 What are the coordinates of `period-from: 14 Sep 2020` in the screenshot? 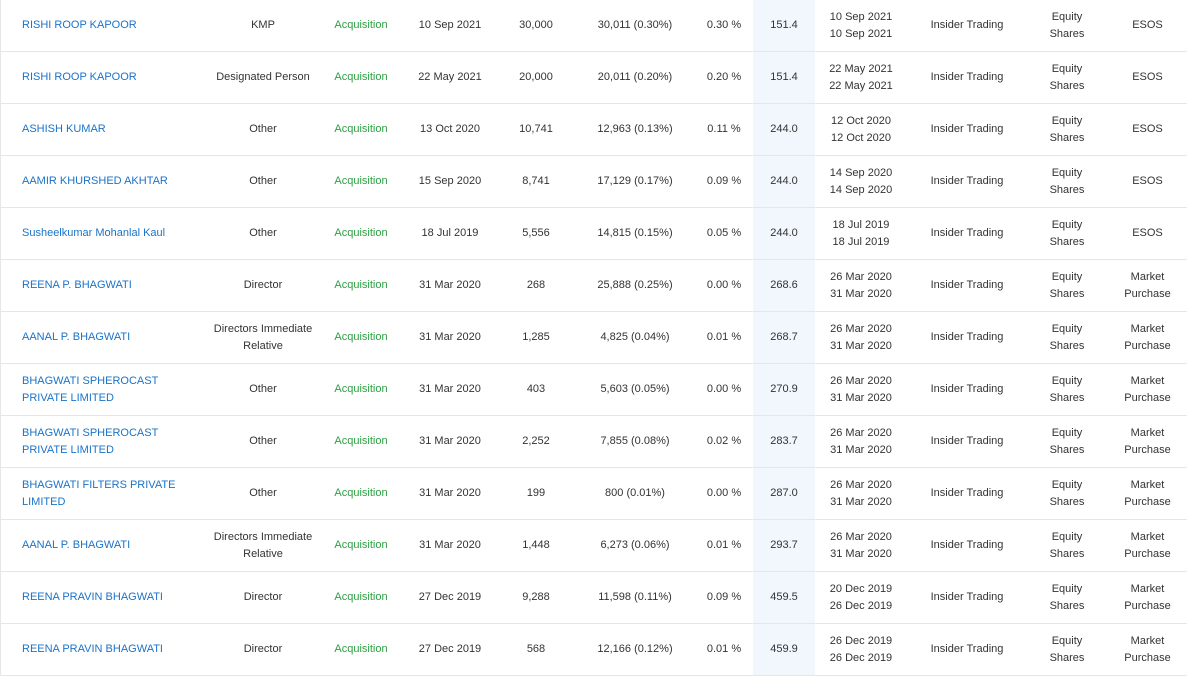 It's located at (861, 172).